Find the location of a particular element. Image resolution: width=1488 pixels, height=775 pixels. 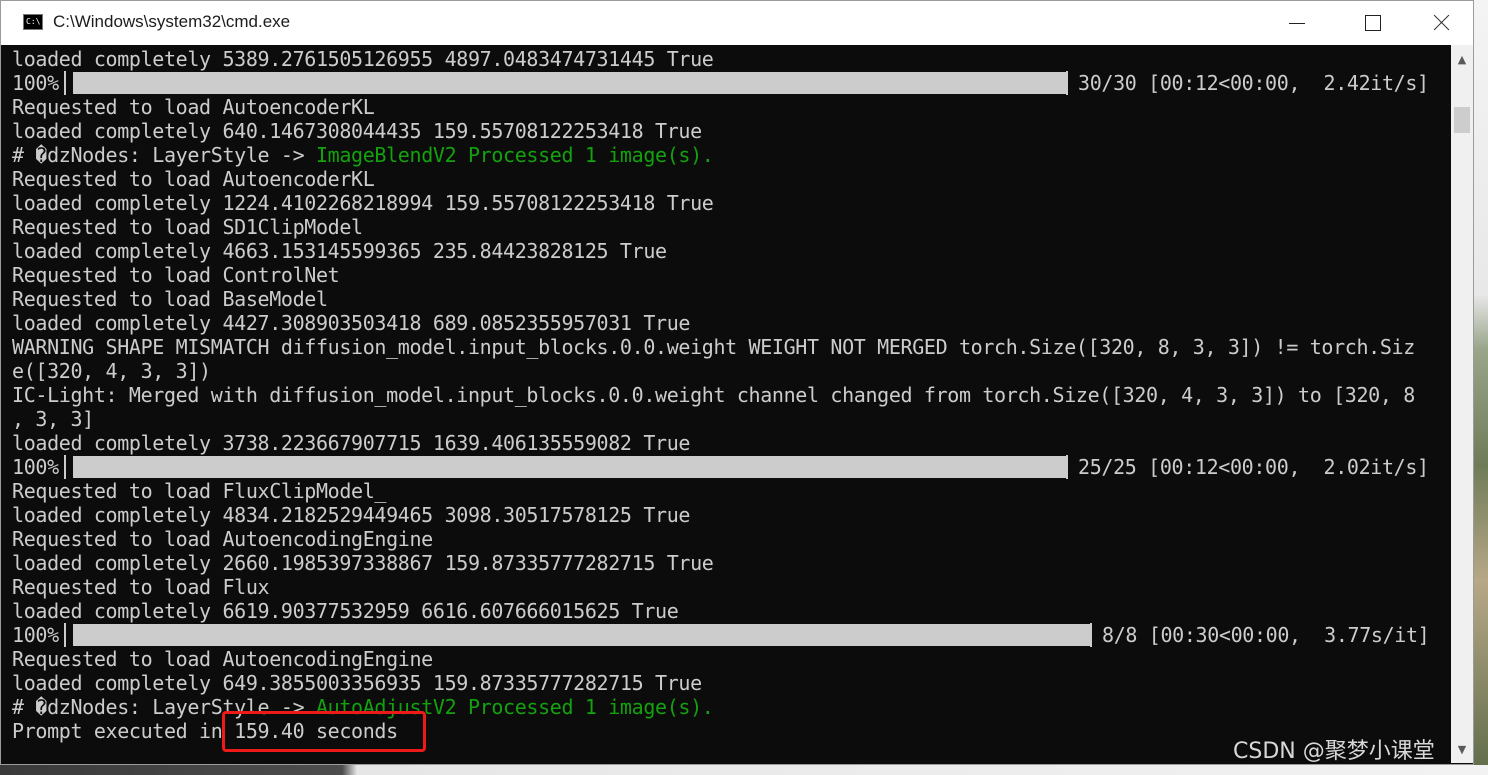

background-desktop-bottom is located at coordinates (744, 770).